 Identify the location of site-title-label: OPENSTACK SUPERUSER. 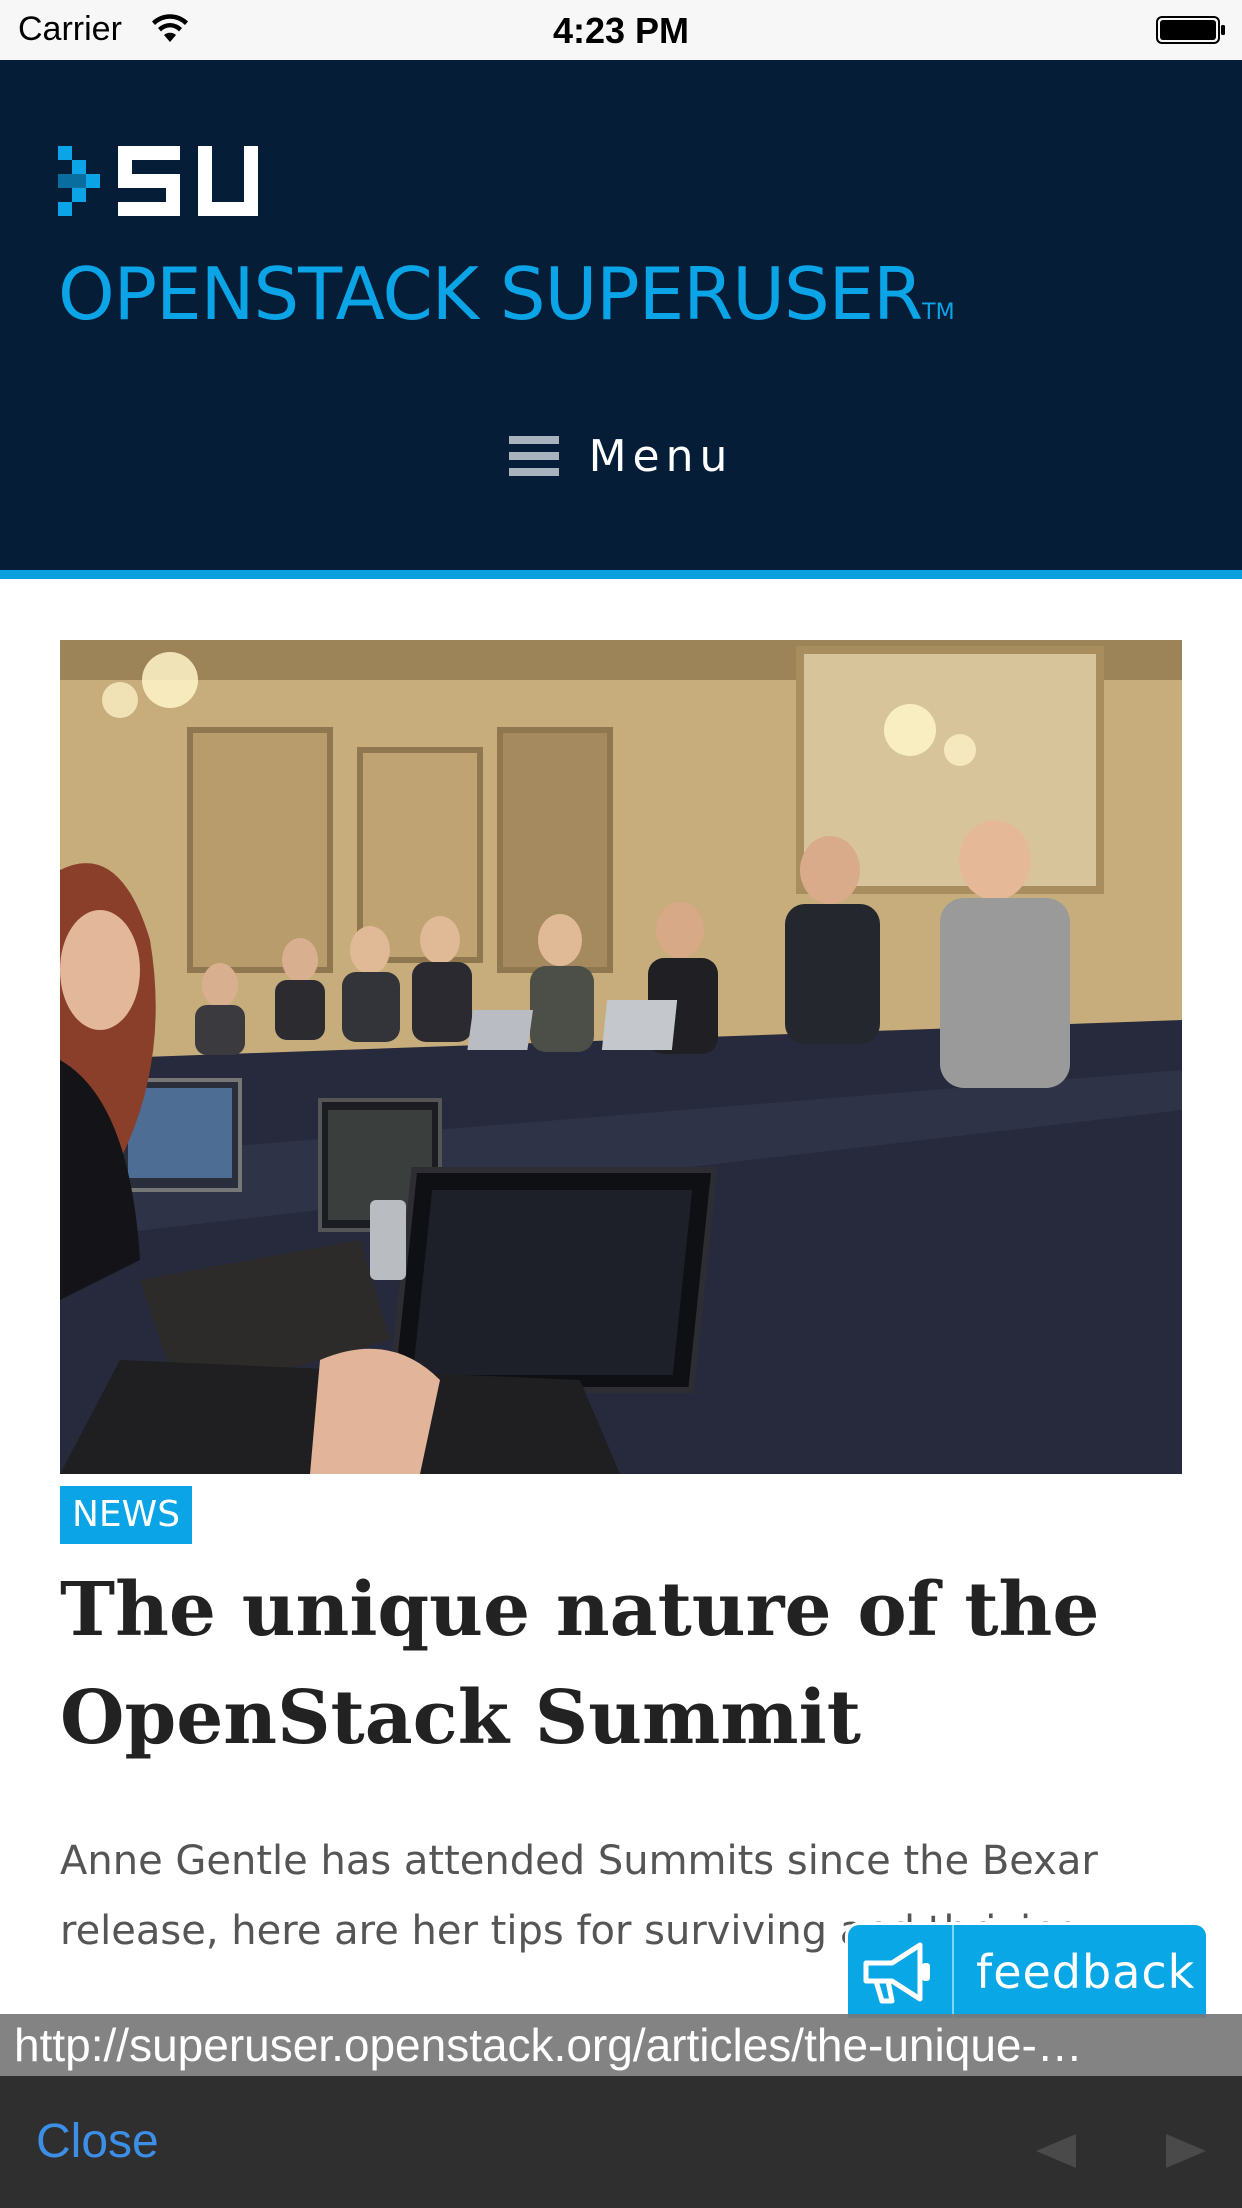
(490, 294).